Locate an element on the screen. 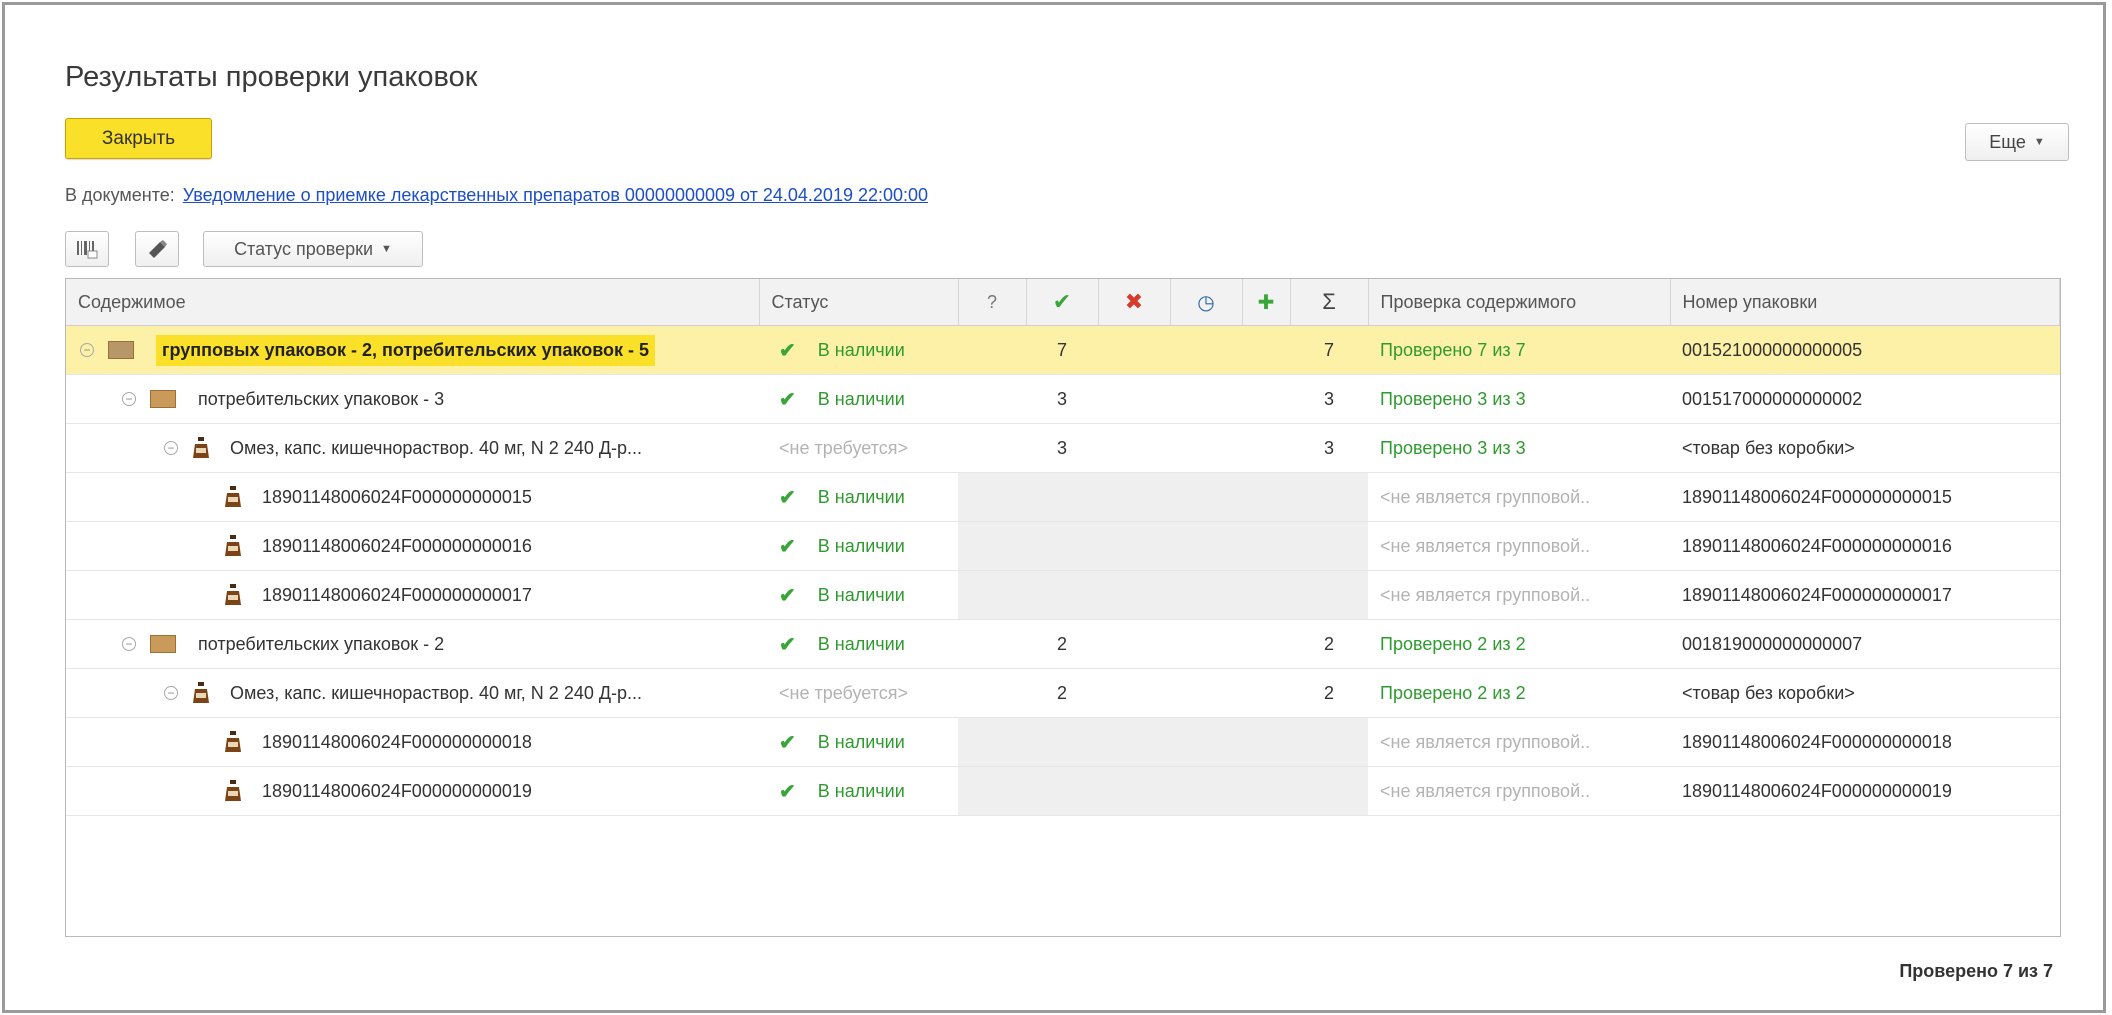 The image size is (2112, 1015). row-package-number: 18901148006024F000000000016 is located at coordinates (1865, 546).